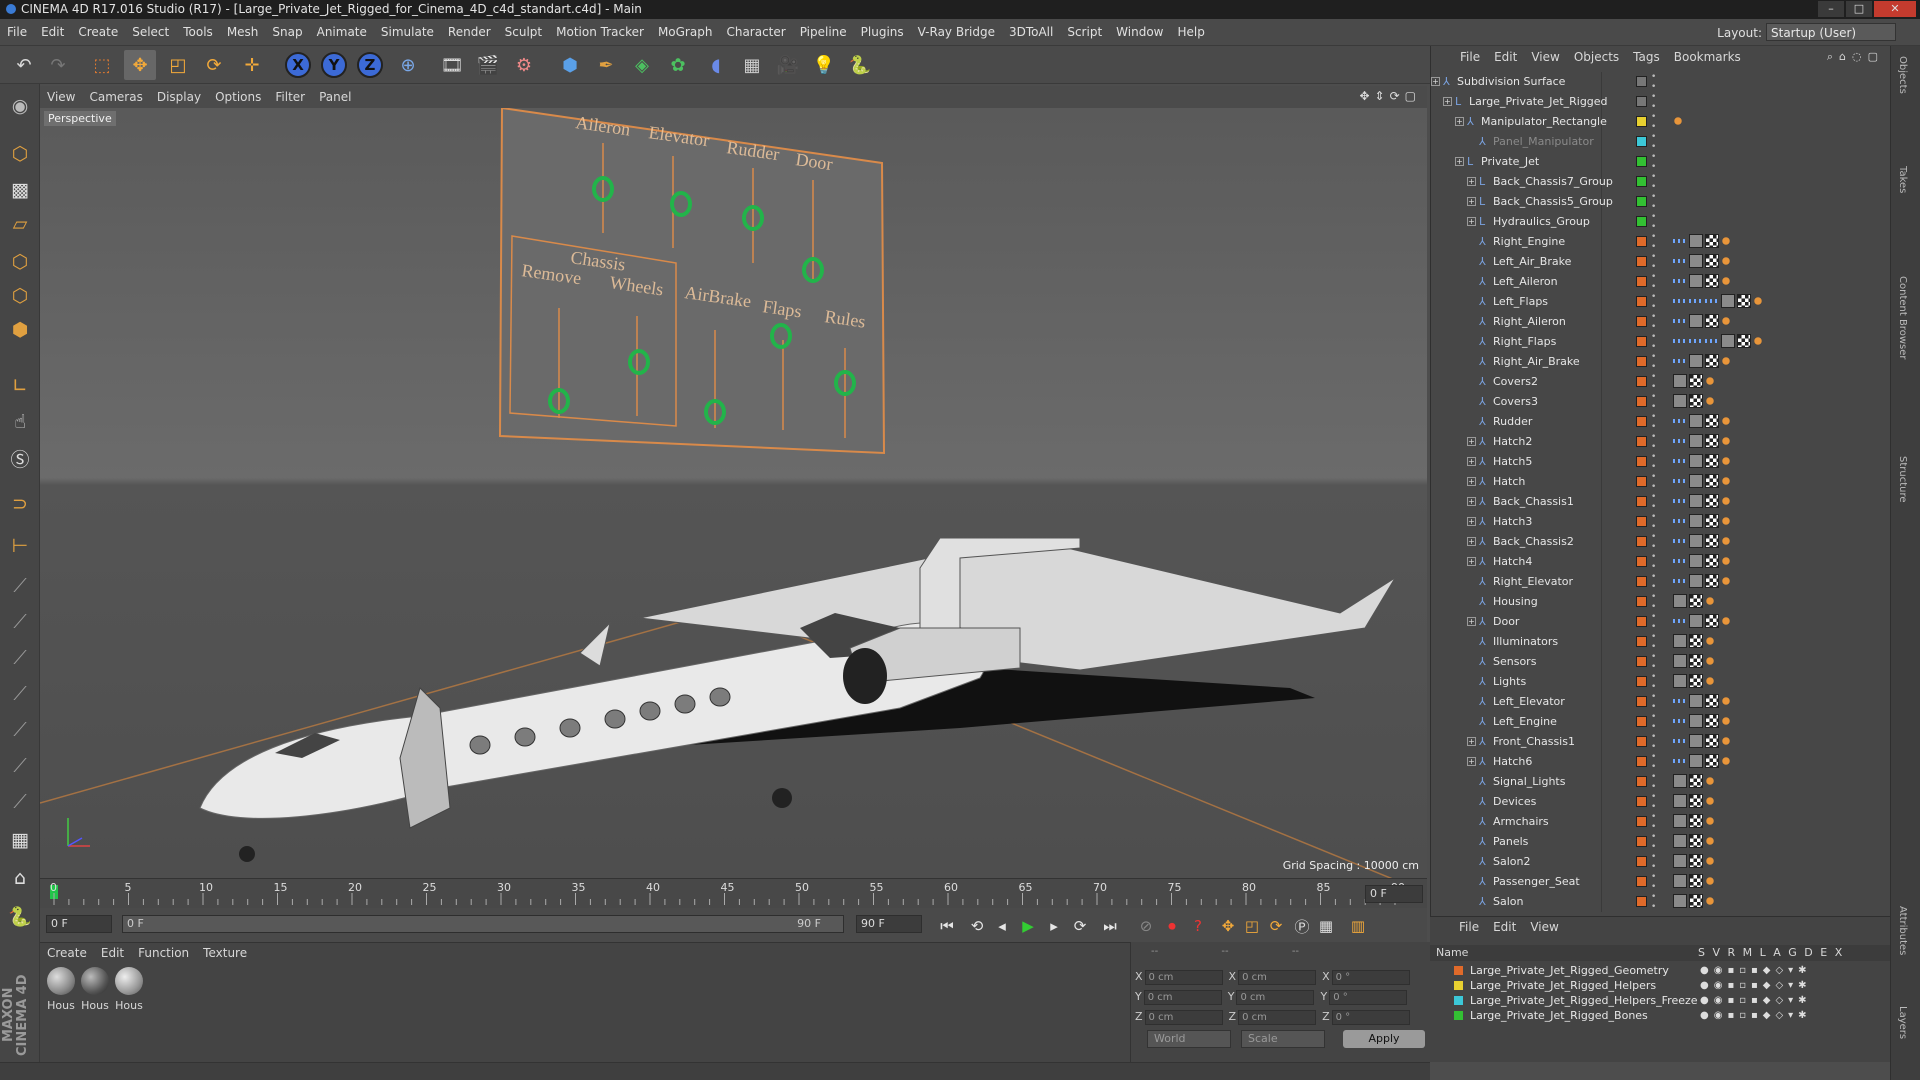  Describe the element at coordinates (79, 924) in the screenshot. I see `start-frame-field: 0 F` at that location.